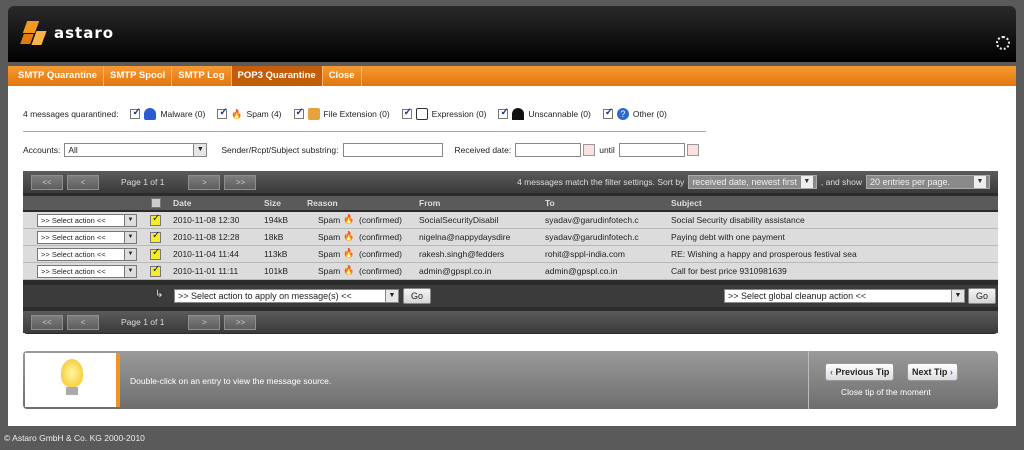 The width and height of the screenshot is (1024, 450). Describe the element at coordinates (392, 150) in the screenshot. I see `substring-input` at that location.